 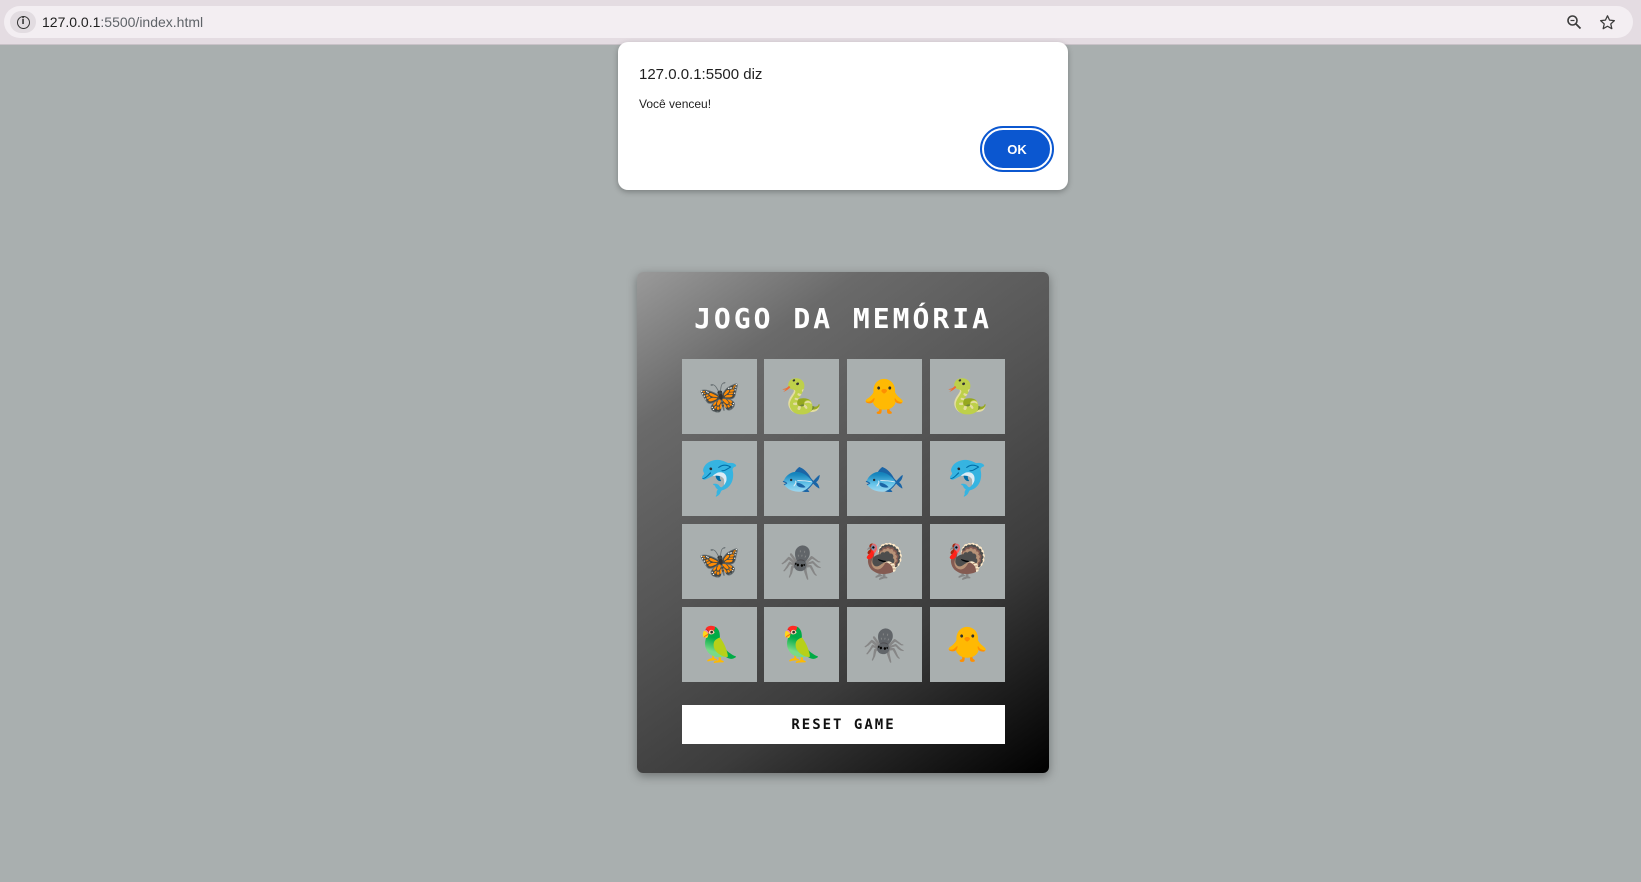 What do you see at coordinates (1017, 149) in the screenshot?
I see `ok-button: OK` at bounding box center [1017, 149].